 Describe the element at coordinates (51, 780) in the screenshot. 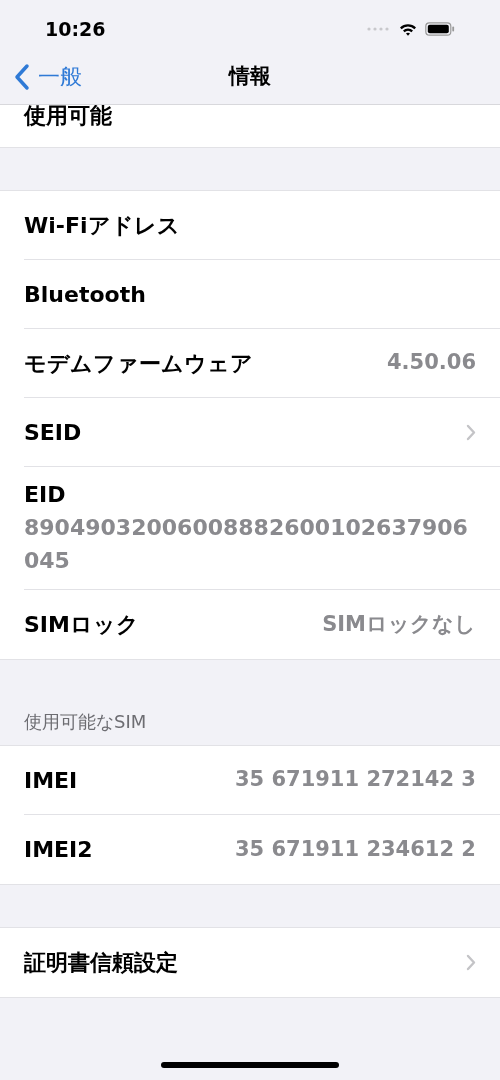

I see `row-label: IMEI` at that location.